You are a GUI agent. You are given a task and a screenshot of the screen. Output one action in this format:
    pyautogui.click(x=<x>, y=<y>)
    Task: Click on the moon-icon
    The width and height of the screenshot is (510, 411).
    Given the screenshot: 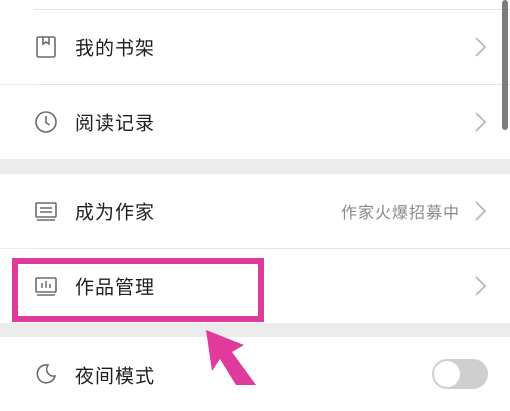 What is the action you would take?
    pyautogui.click(x=46, y=374)
    